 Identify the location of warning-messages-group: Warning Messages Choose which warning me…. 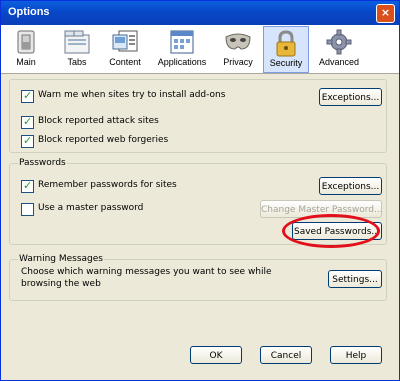
(198, 277).